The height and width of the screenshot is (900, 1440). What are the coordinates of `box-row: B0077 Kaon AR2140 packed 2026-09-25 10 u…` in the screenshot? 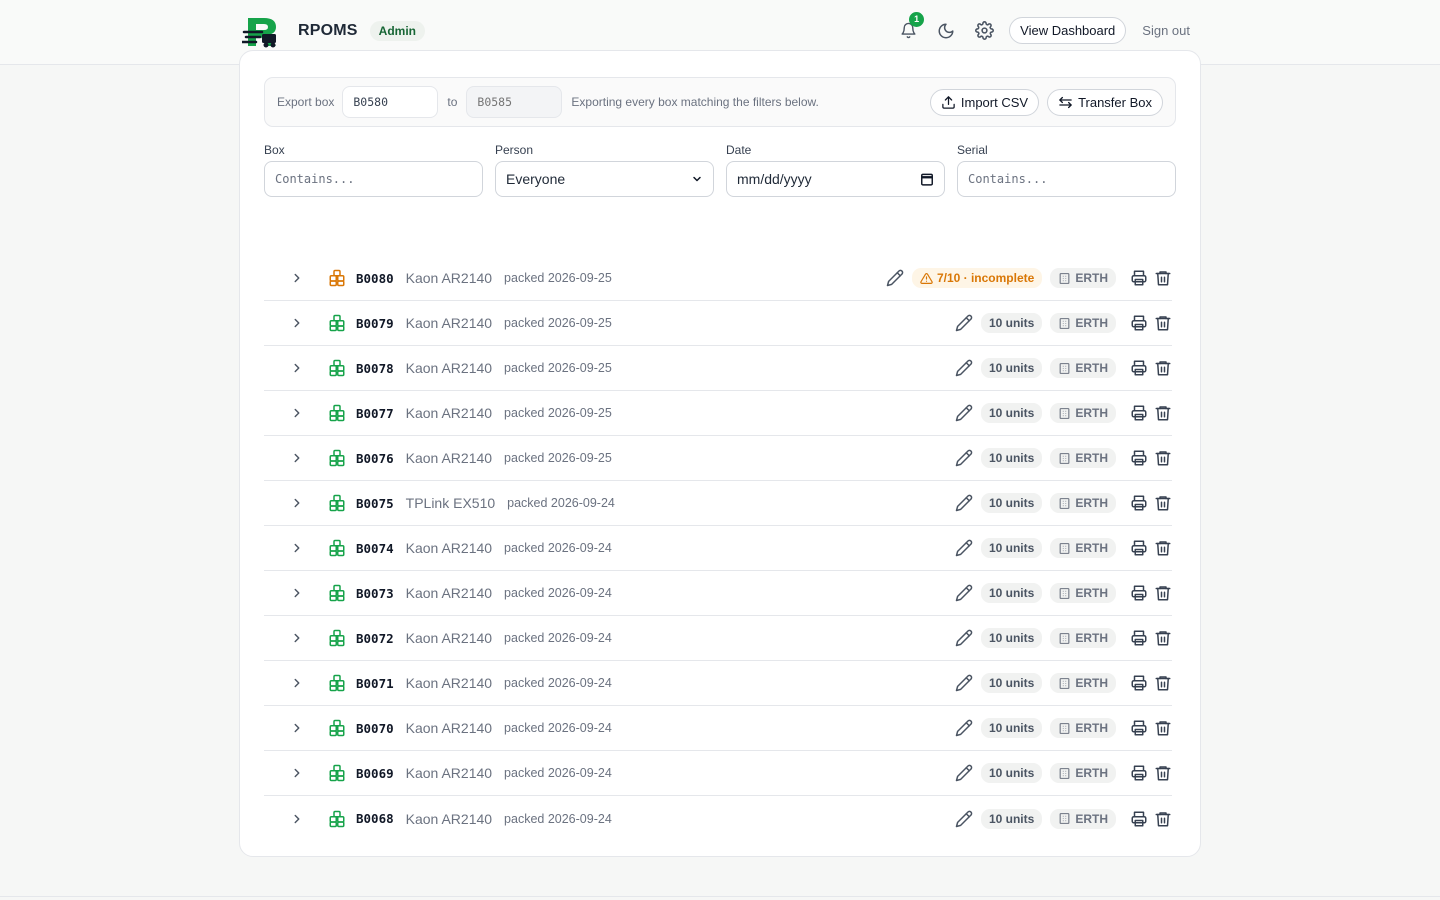 It's located at (718, 413).